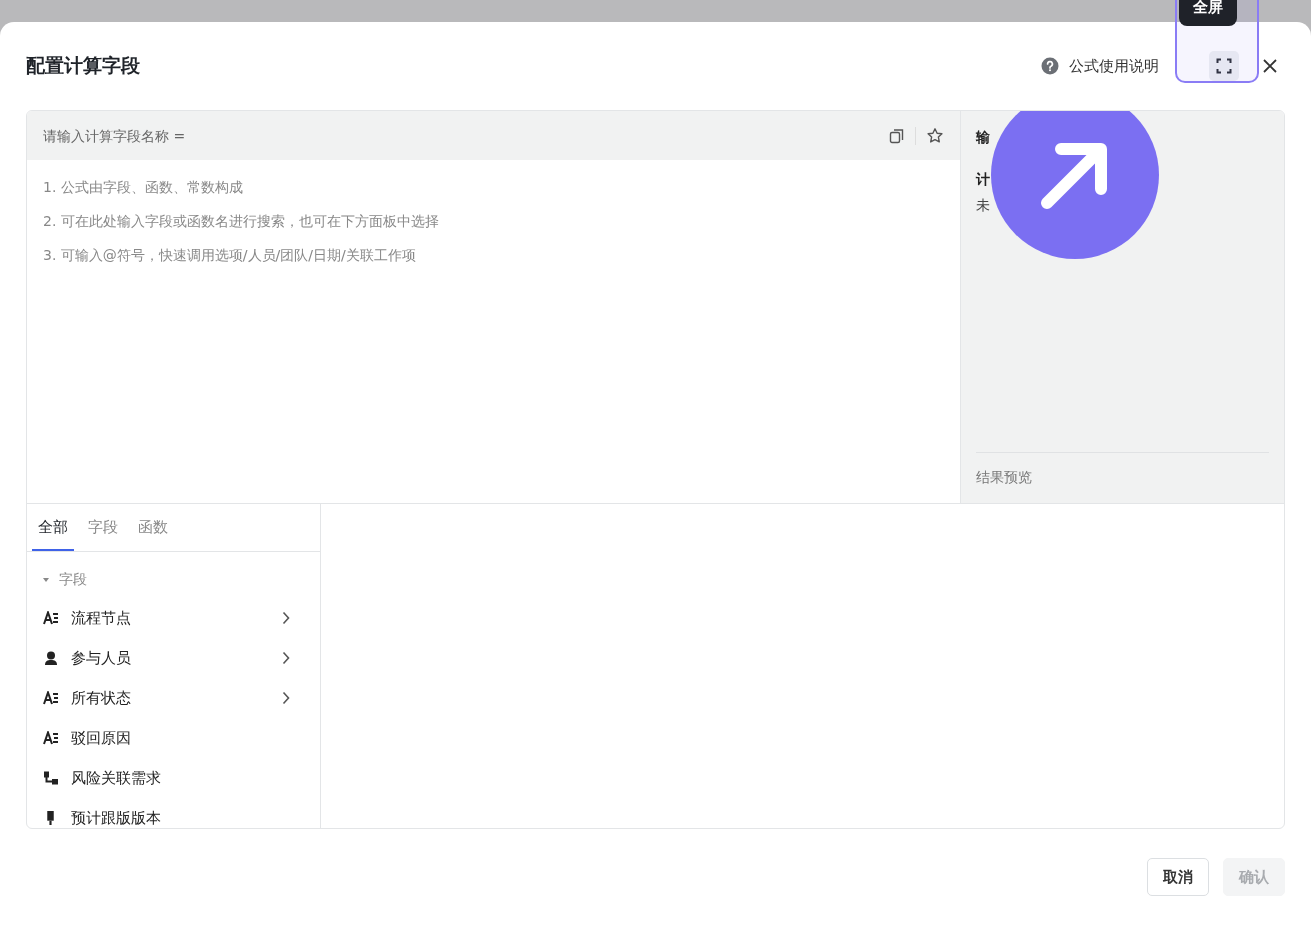  Describe the element at coordinates (51, 658) in the screenshot. I see `person-icon` at that location.